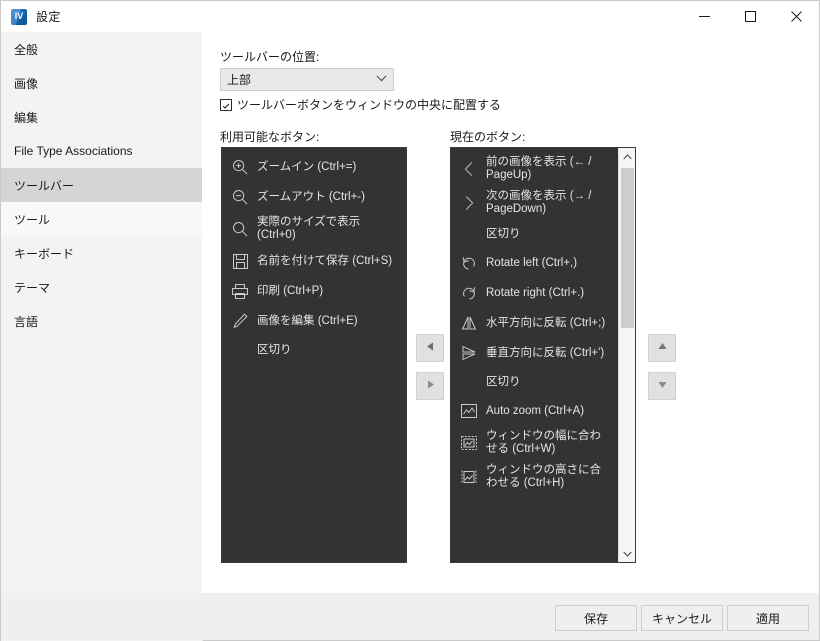 The image size is (820, 641). I want to click on title-bar-left: IV 設定, so click(36, 16).